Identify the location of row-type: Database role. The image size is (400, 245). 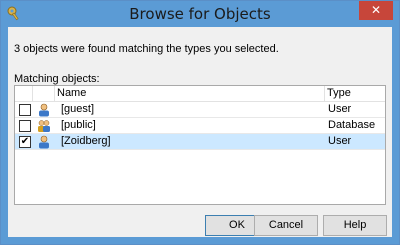
(352, 132).